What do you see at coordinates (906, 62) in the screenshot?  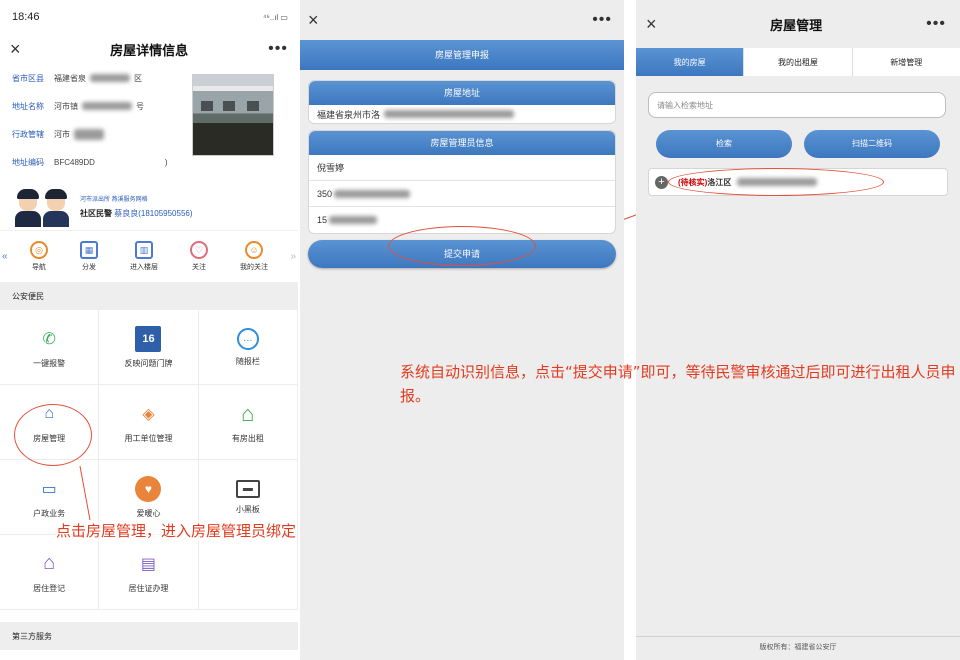 I see `tab-add-manage: 新增管理` at bounding box center [906, 62].